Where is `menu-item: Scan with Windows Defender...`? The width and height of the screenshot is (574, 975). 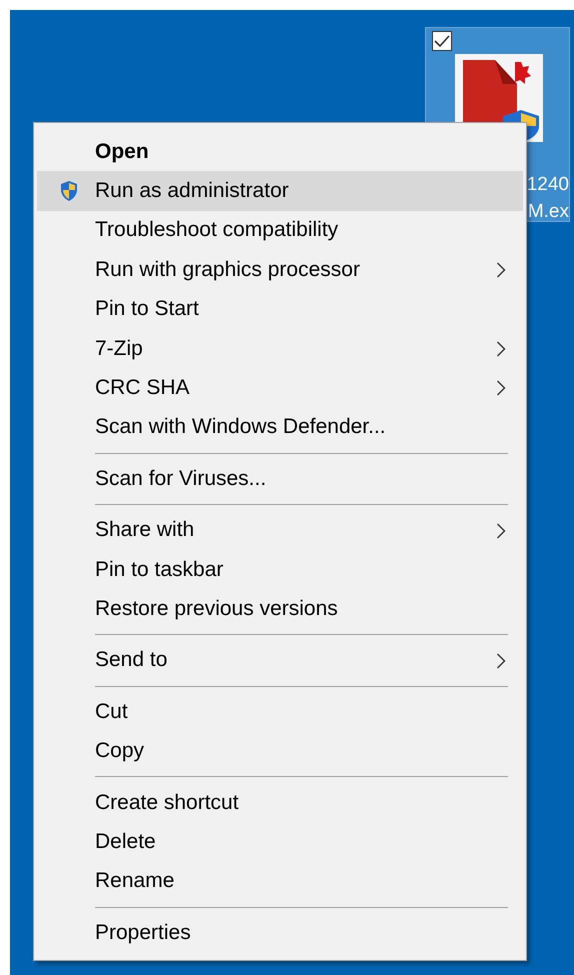
menu-item: Scan with Windows Defender... is located at coordinates (280, 428).